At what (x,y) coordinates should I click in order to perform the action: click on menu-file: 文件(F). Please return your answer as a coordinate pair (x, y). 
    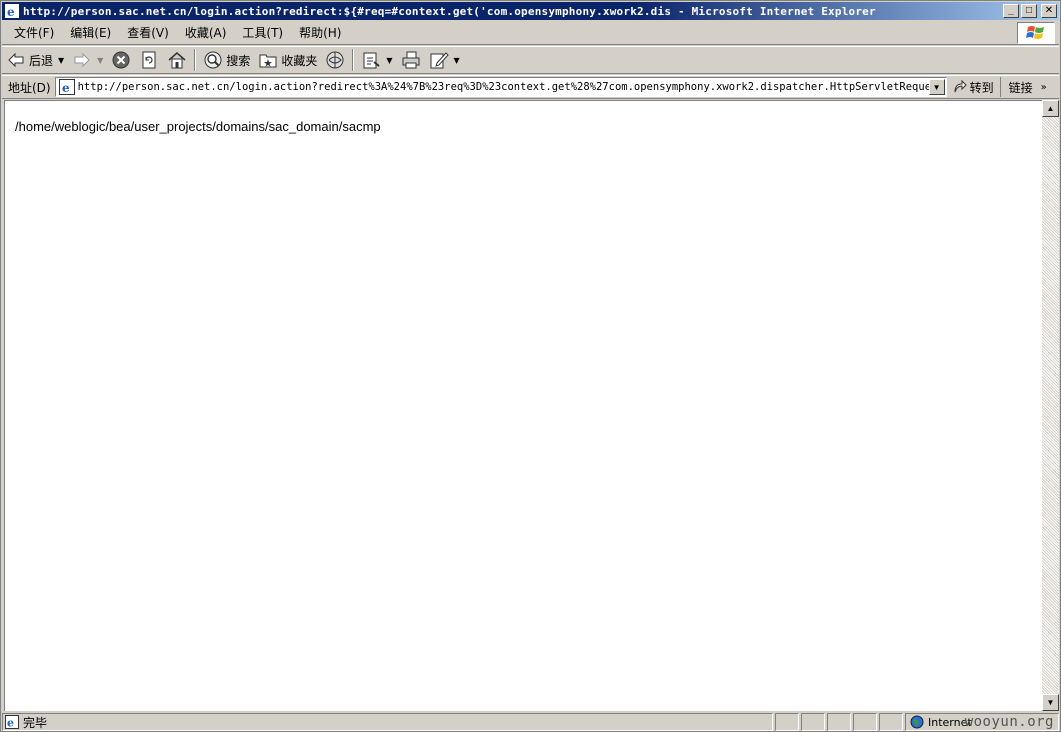
    Looking at the image, I should click on (34, 32).